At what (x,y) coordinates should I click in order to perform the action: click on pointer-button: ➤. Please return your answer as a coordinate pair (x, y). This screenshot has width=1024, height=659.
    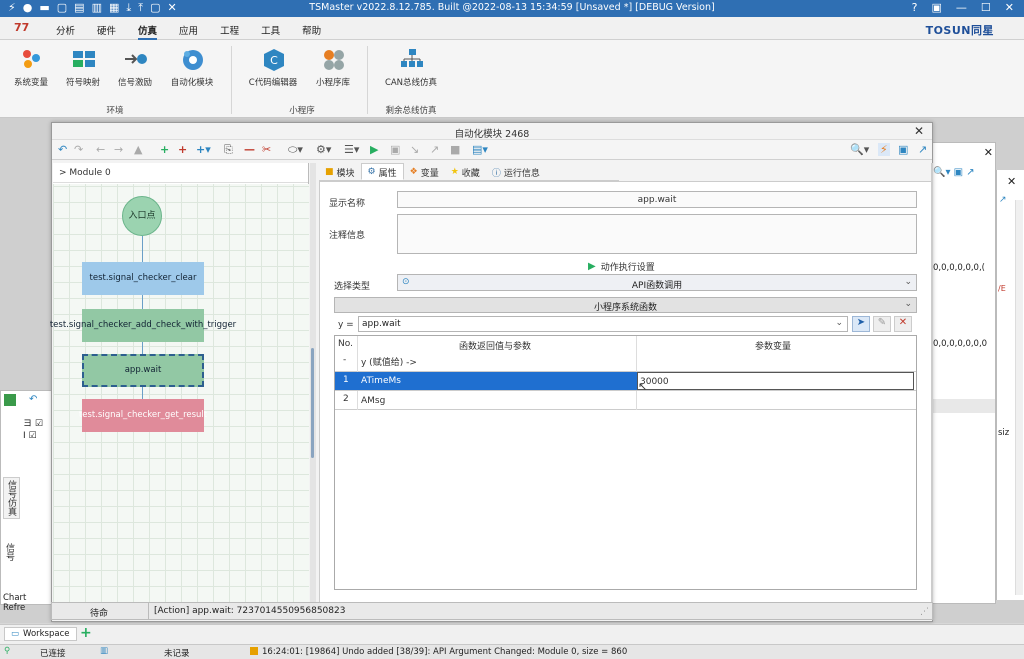
    Looking at the image, I should click on (861, 324).